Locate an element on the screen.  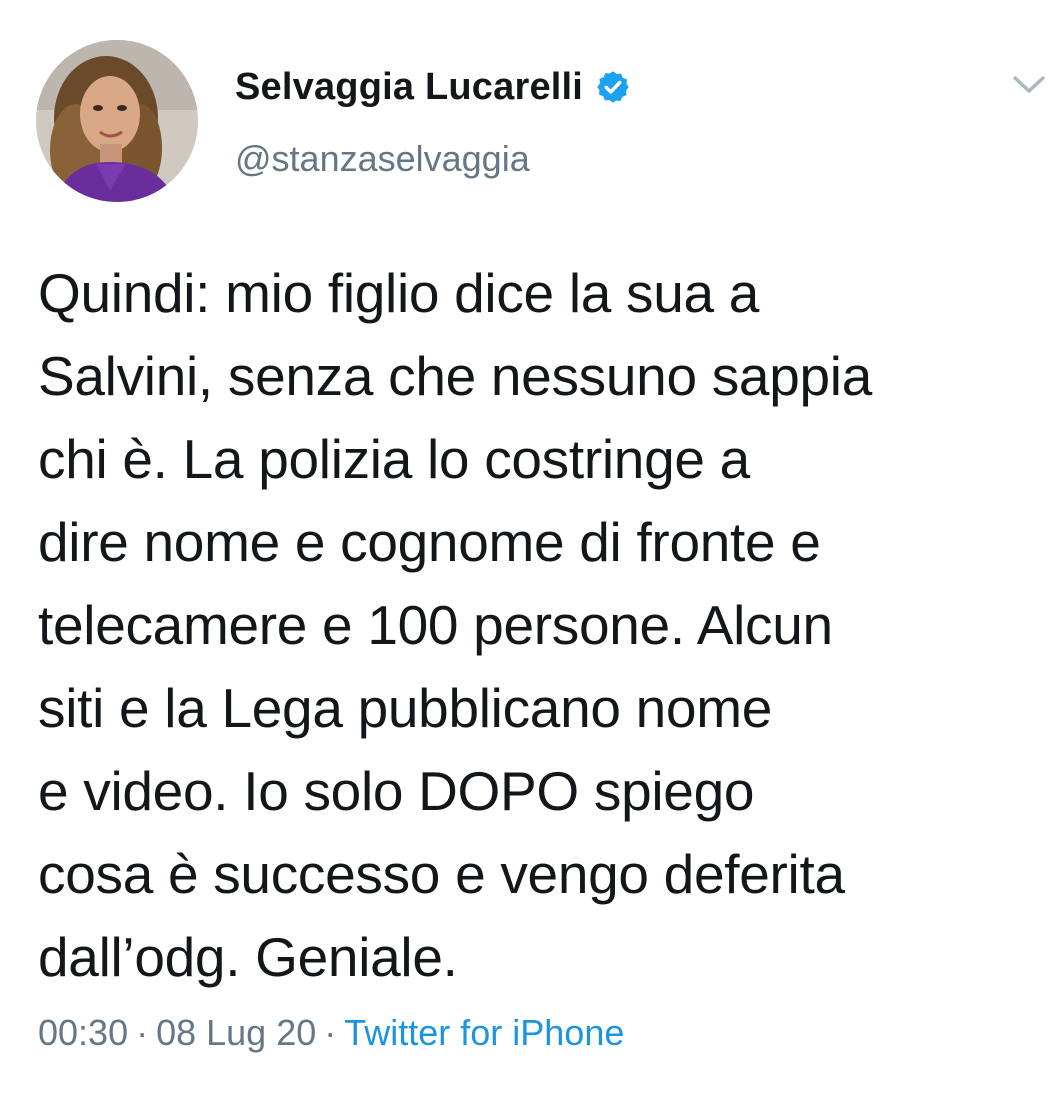
display-name: Selvaggia Lucarelli is located at coordinates (409, 87).